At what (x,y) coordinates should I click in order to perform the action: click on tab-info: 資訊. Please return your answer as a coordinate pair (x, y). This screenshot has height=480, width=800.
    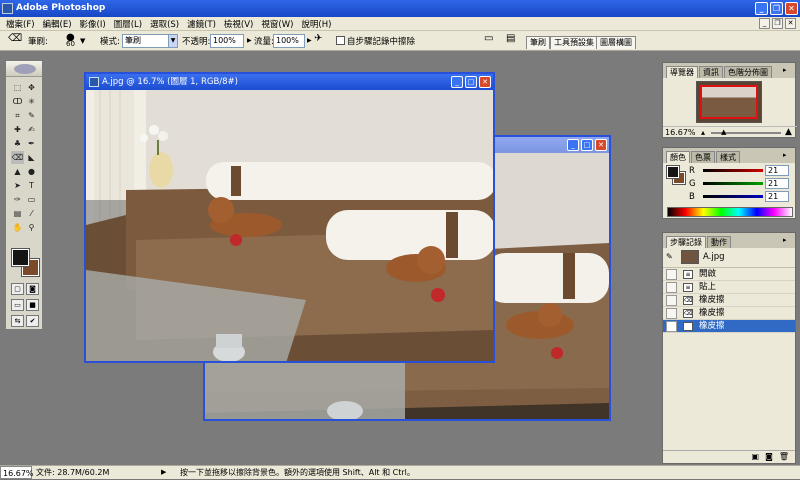
    Looking at the image, I should click on (711, 72).